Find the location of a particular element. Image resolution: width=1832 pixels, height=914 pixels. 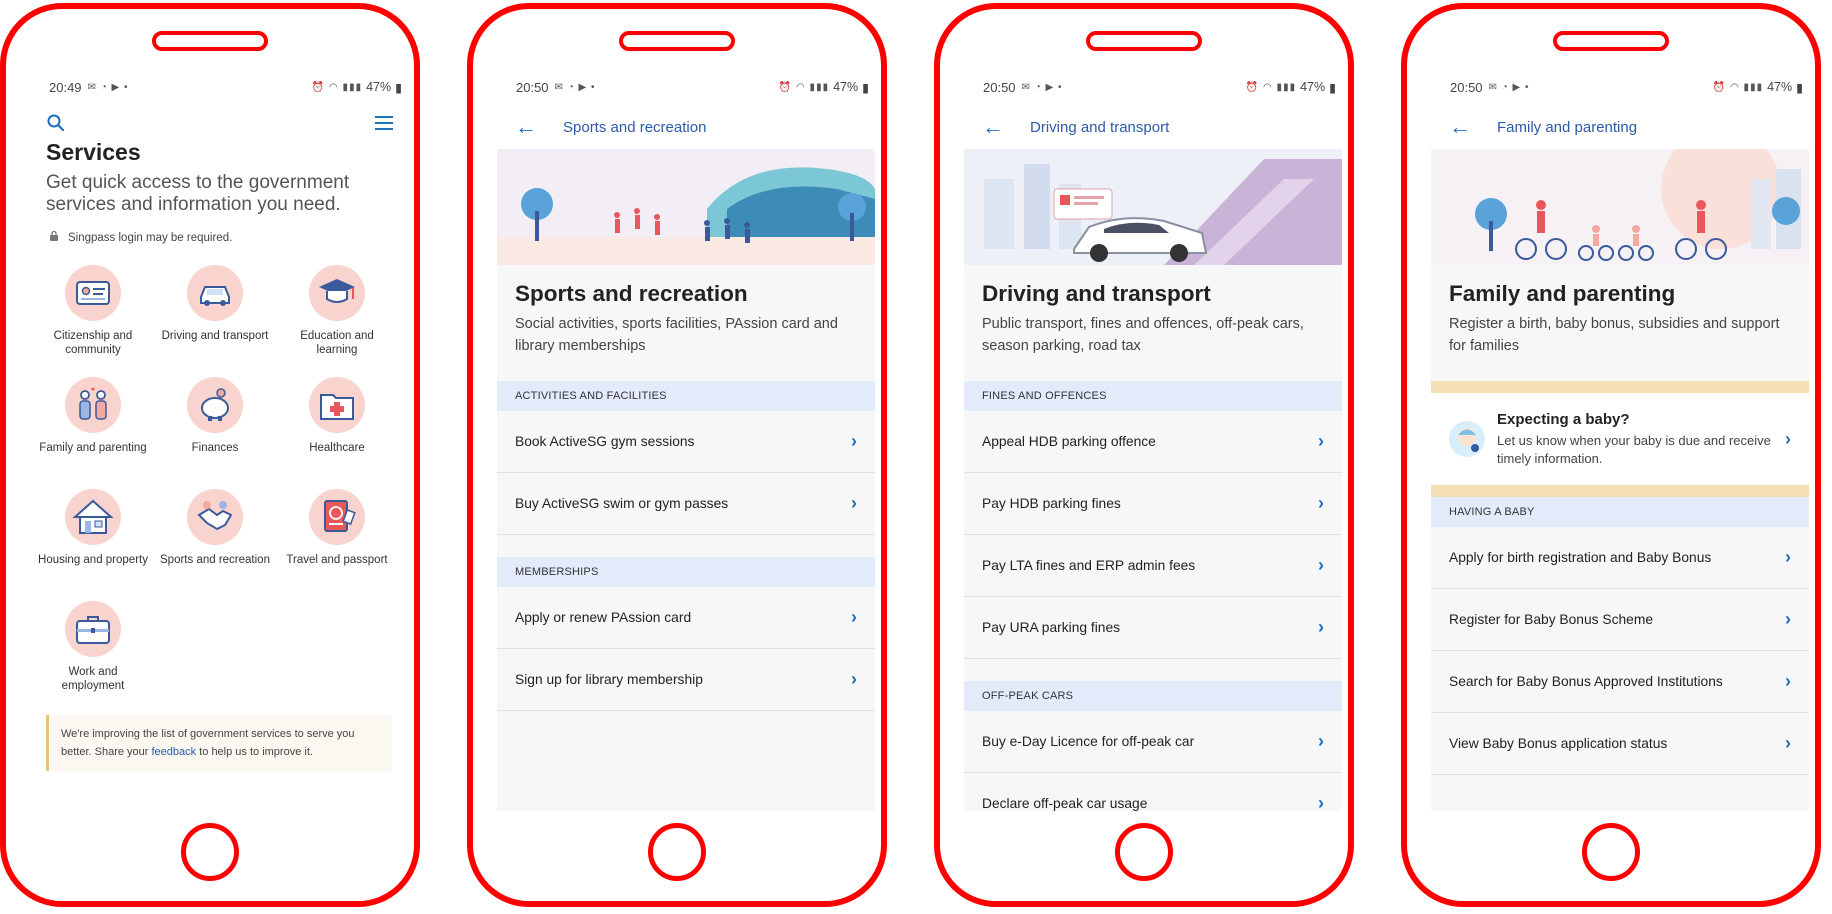

category-finances: Finances is located at coordinates (215, 424).